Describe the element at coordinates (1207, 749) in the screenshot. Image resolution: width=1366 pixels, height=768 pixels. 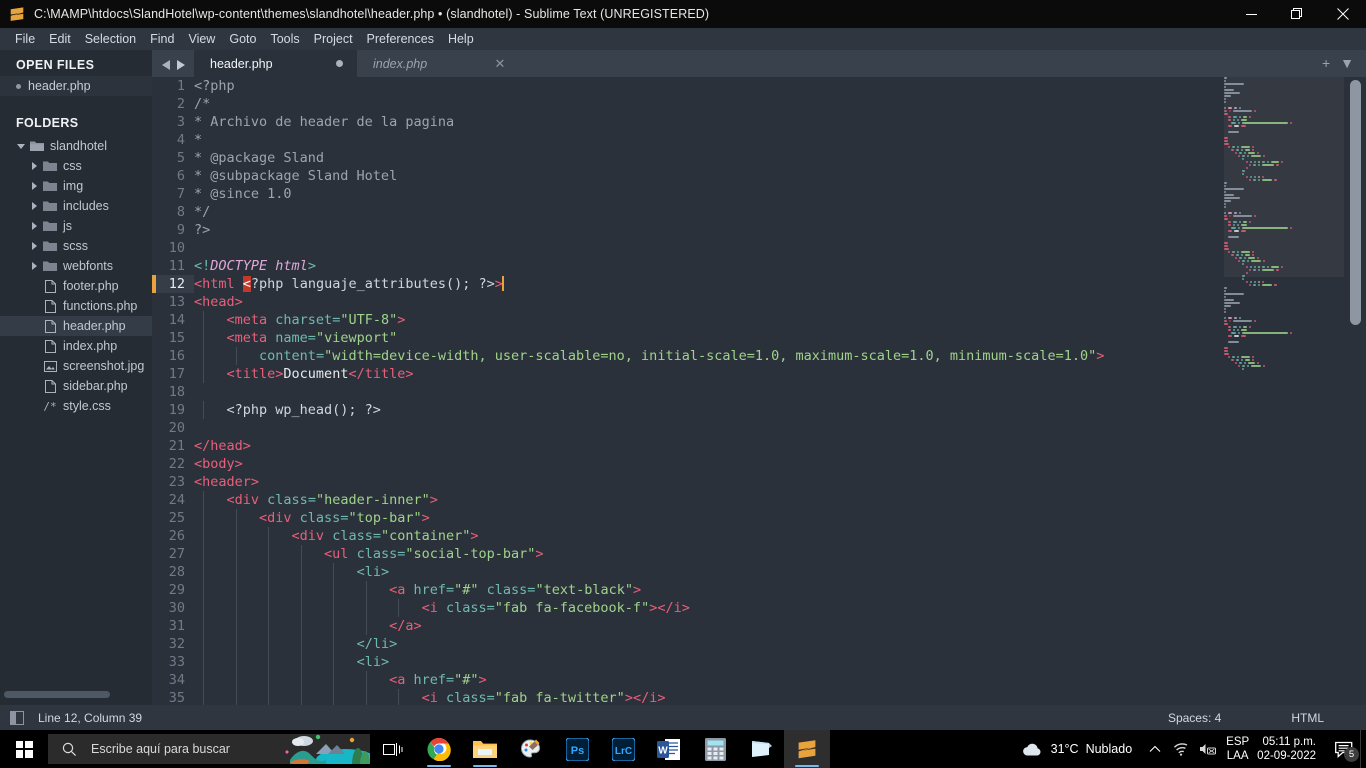
I see `volume-muted-icon` at that location.